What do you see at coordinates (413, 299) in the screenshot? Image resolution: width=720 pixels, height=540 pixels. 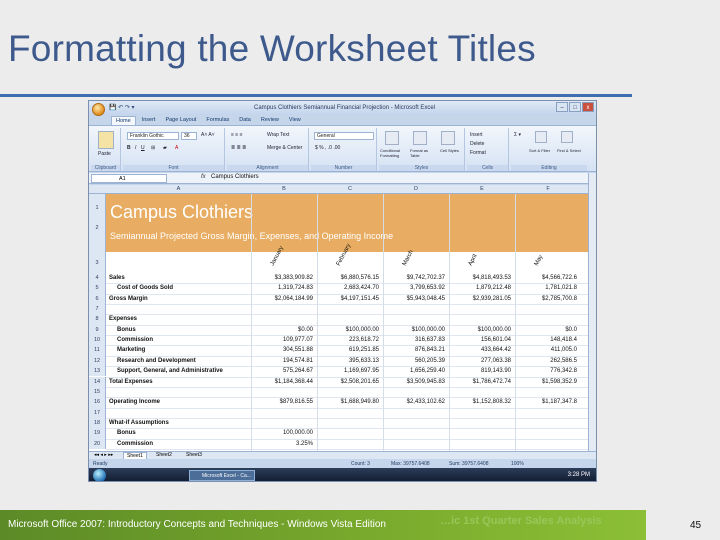 I see `table-cell: $5,943,048.45` at bounding box center [413, 299].